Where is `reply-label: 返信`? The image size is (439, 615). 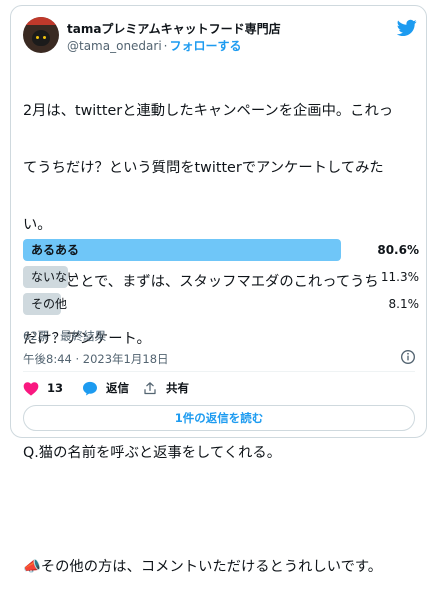 reply-label: 返信 is located at coordinates (117, 388).